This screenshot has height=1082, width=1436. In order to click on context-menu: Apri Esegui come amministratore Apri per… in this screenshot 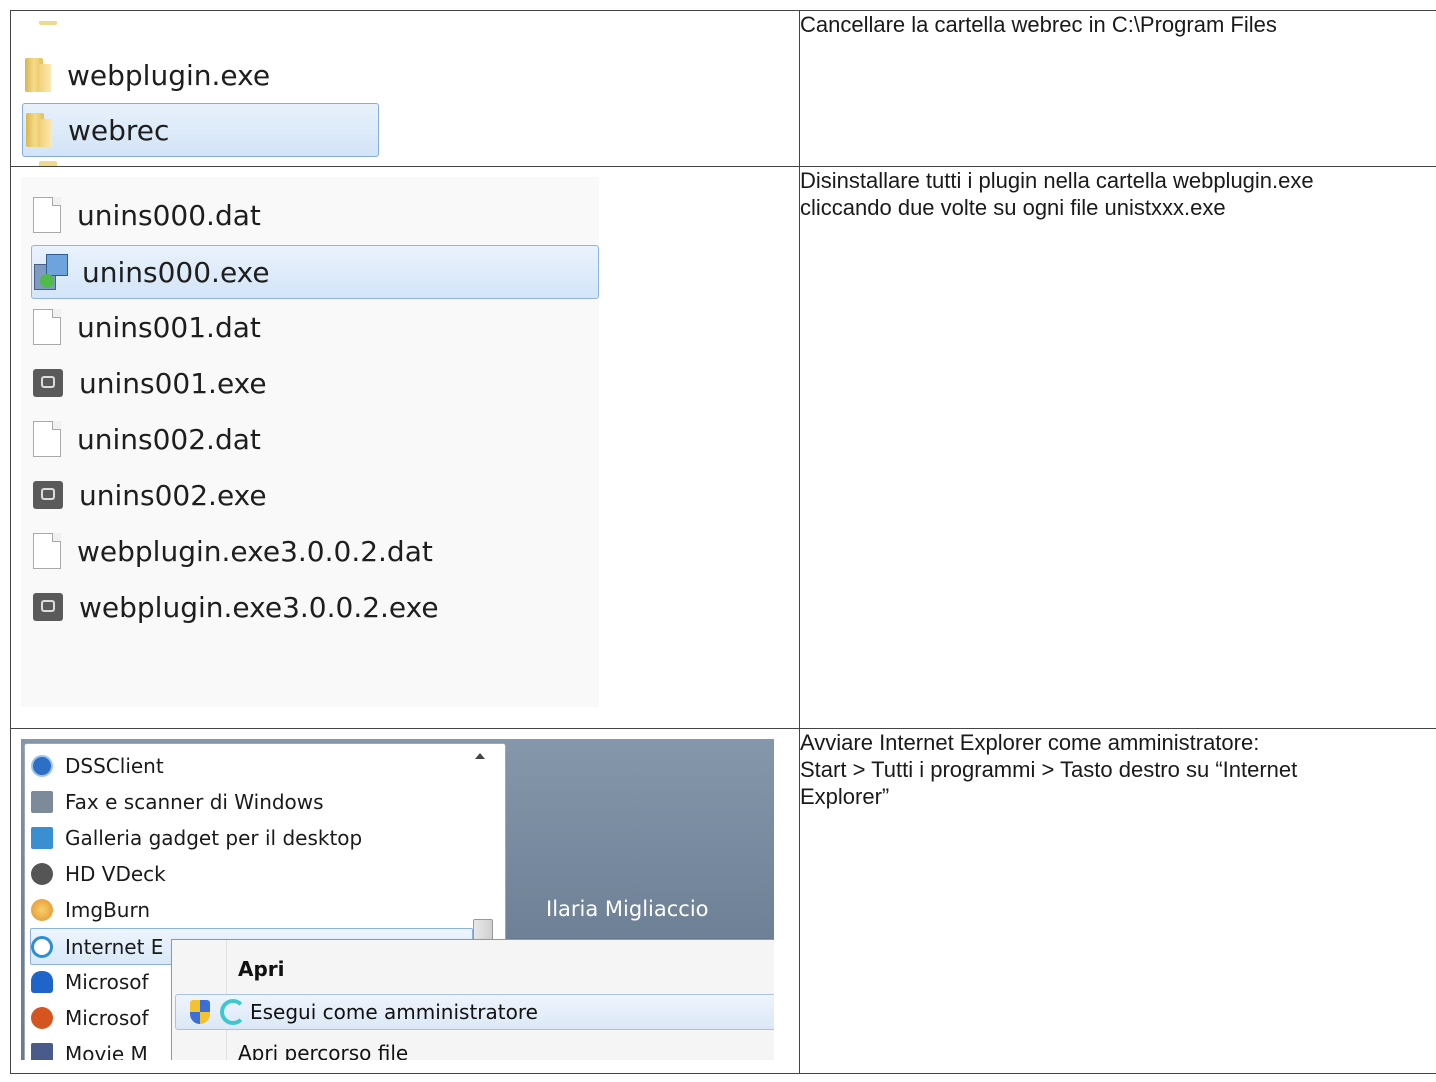, I will do `click(472, 999)`.